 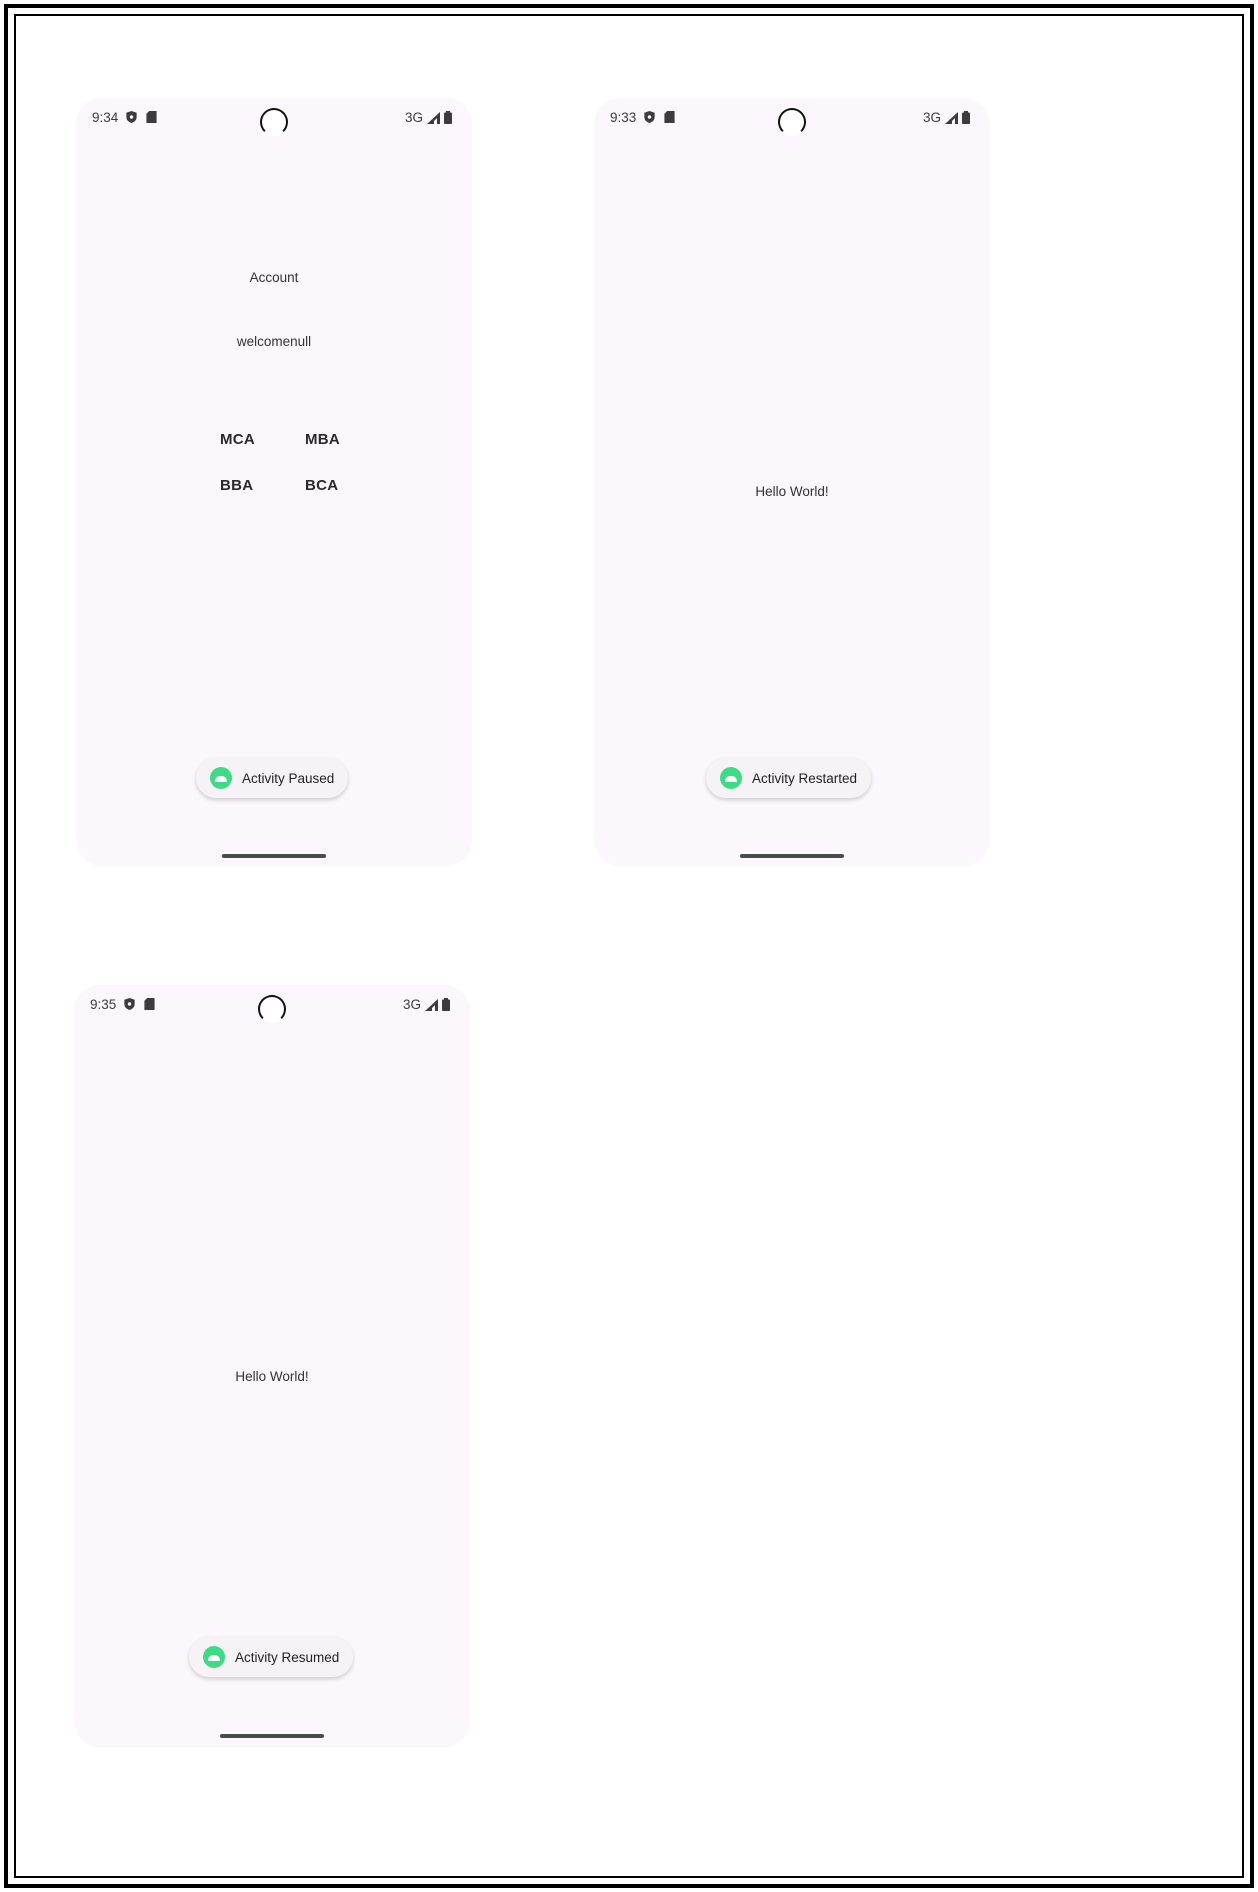 I want to click on phone-screen-hello-restarted: 9:33 3G Hello World! Activity Restarted, so click(x=792, y=482).